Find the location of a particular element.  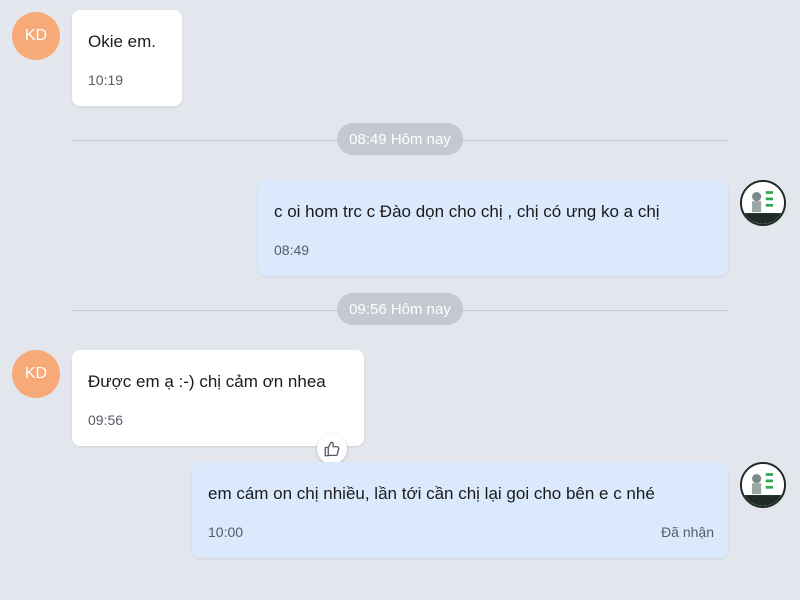

message-bubble-incoming: Được em ạ :-) chị cảm ơn nhea 09:56 is located at coordinates (218, 398).